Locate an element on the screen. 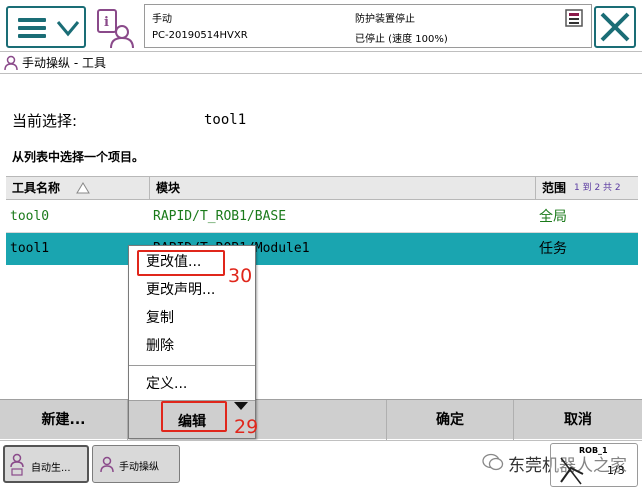 This screenshot has height=487, width=642. view-title: 手动操纵 - 工具 is located at coordinates (64, 63).